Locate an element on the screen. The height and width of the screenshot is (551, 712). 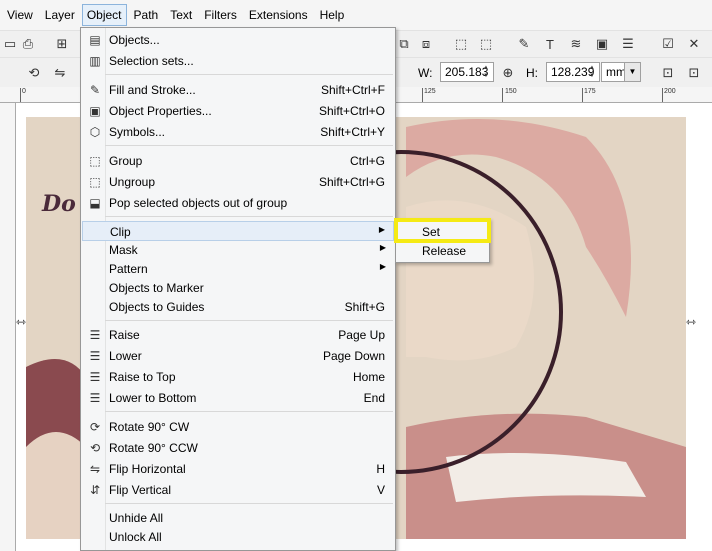
menu-item-shortcut: Home is located at coordinates (368, 377).